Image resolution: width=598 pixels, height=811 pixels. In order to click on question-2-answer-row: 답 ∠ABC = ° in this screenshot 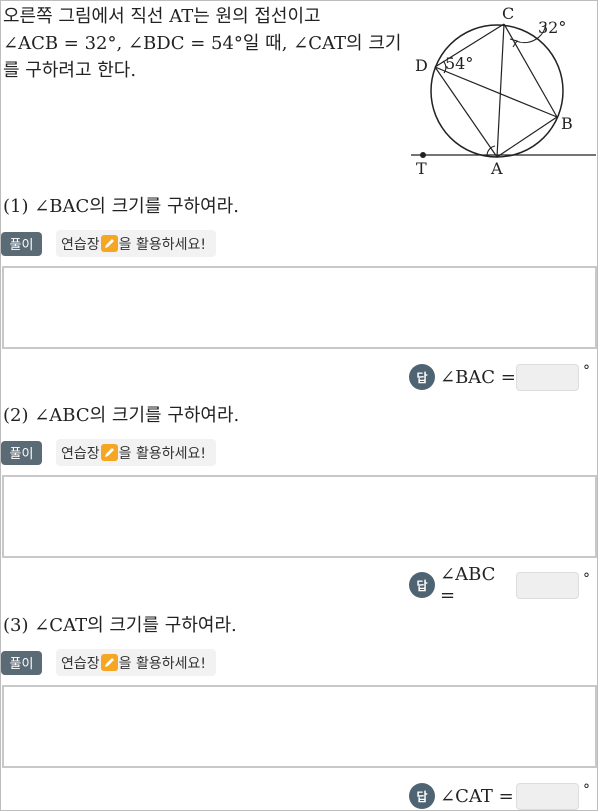, I will do `click(499, 585)`.